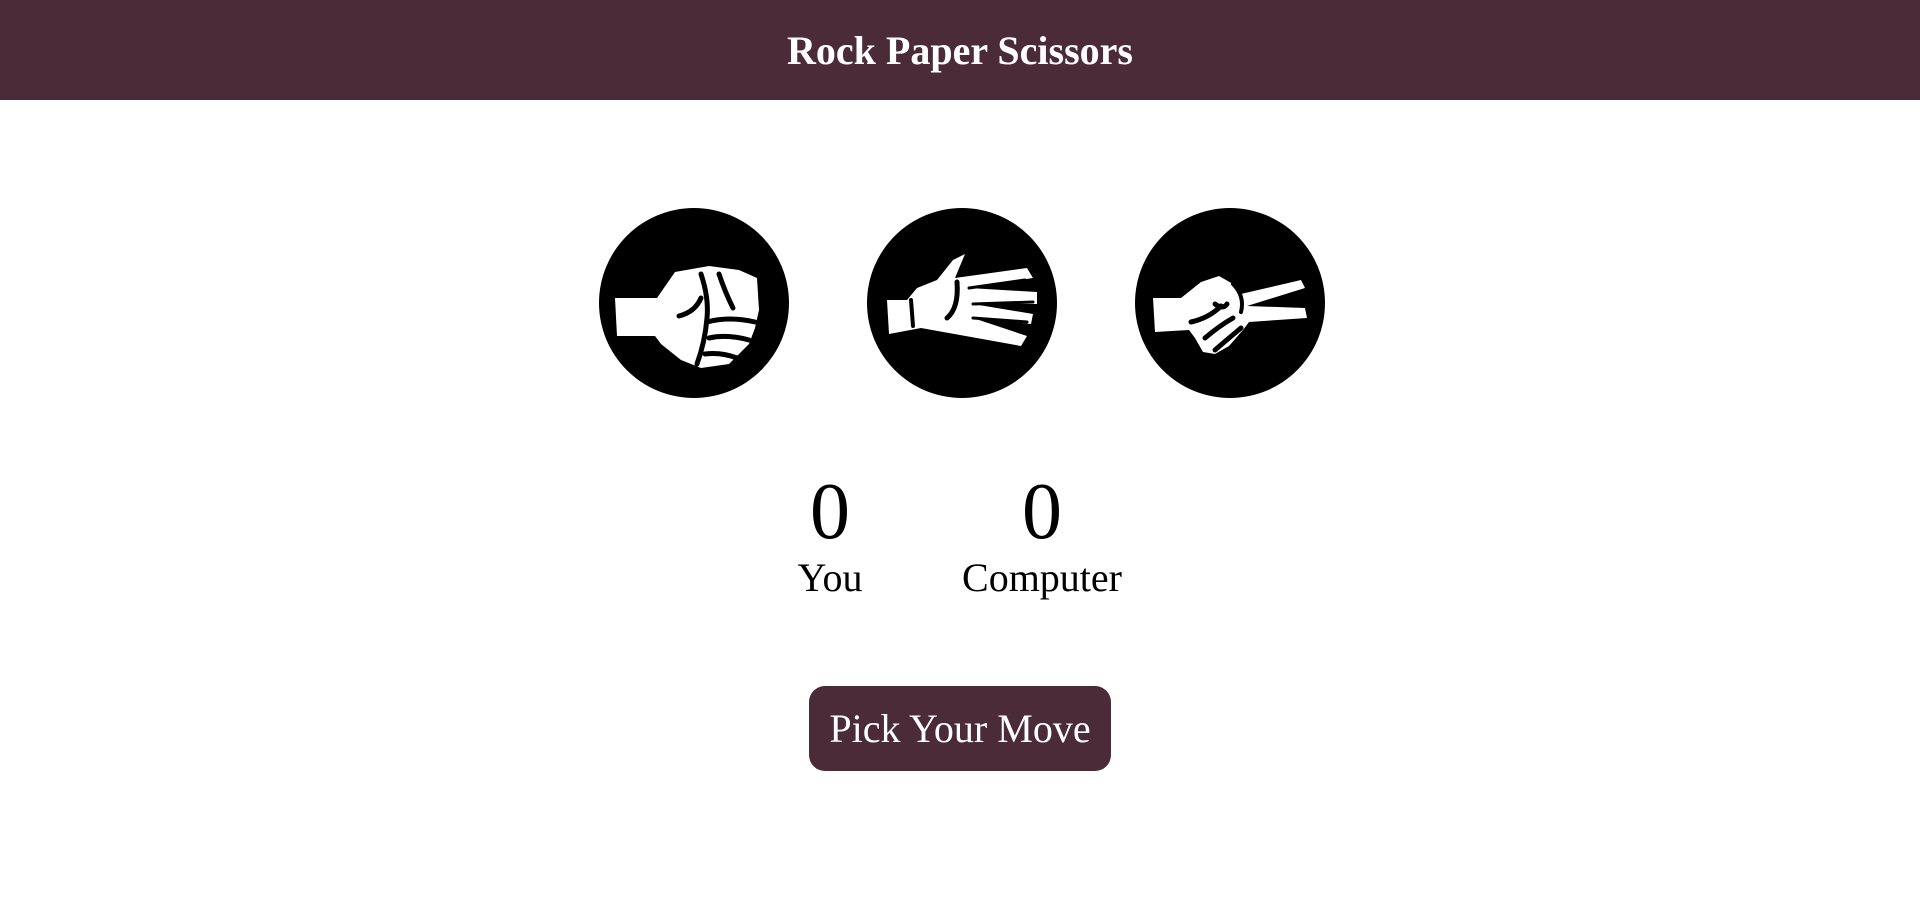 The height and width of the screenshot is (905, 1920). I want to click on paper-button, so click(962, 303).